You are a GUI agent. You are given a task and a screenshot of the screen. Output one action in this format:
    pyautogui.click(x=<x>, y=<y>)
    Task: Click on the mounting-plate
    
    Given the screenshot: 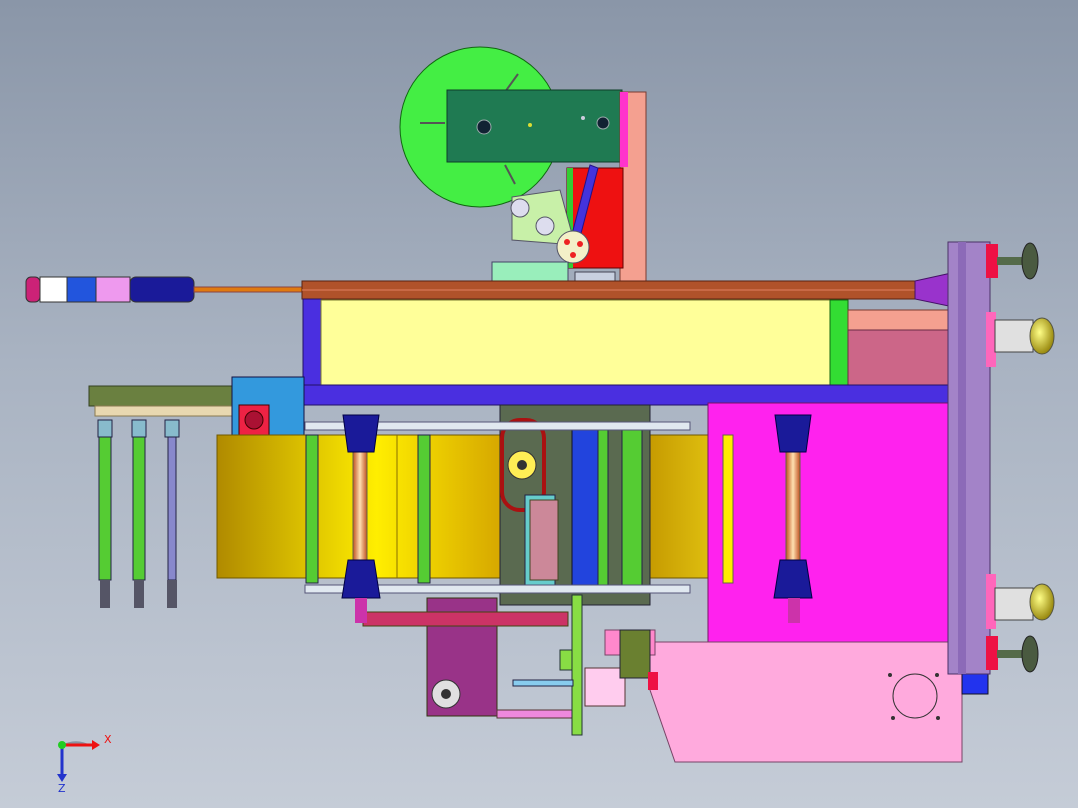 What is the action you would take?
    pyautogui.click(x=534, y=126)
    